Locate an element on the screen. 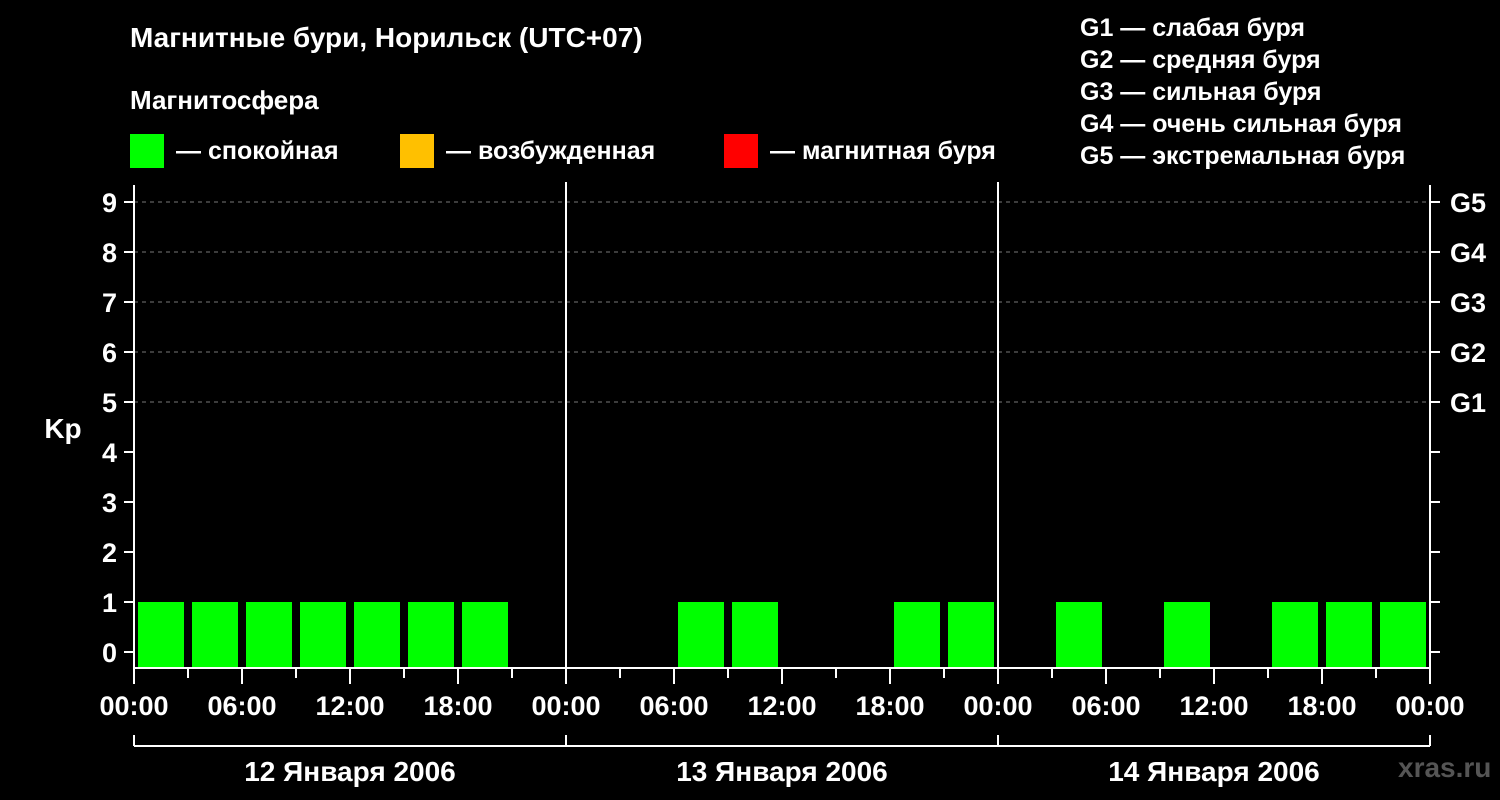 The image size is (1500, 800). y-tick-label-0: 0 is located at coordinates (109, 653).